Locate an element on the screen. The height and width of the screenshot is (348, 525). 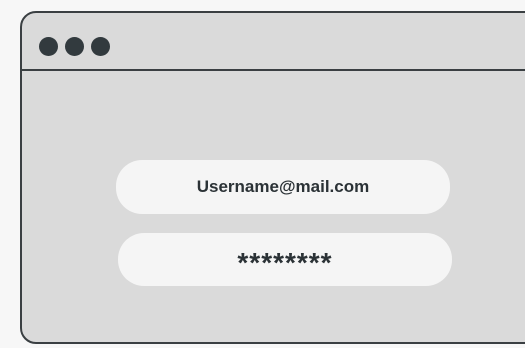
password-value: ******** is located at coordinates (285, 262).